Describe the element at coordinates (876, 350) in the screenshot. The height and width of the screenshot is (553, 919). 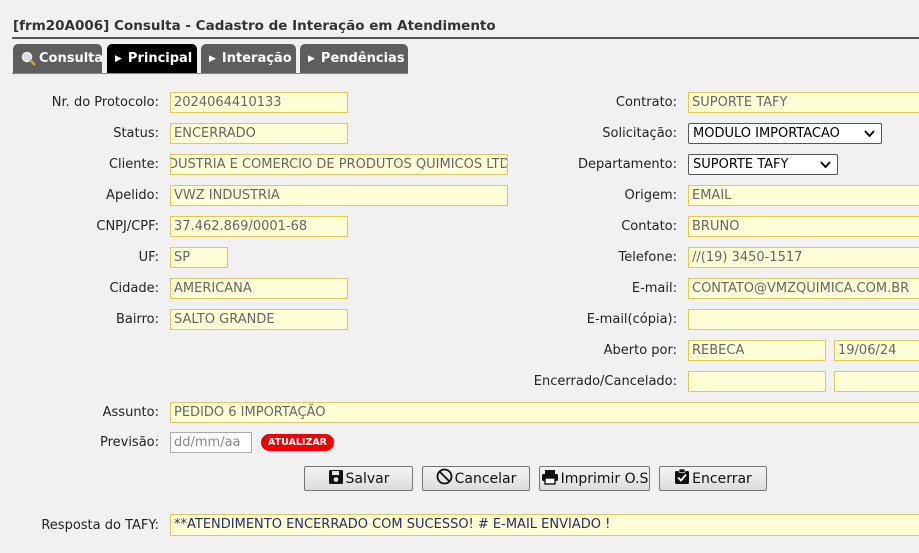
I see `aberto-date-field: 19/06/24` at that location.